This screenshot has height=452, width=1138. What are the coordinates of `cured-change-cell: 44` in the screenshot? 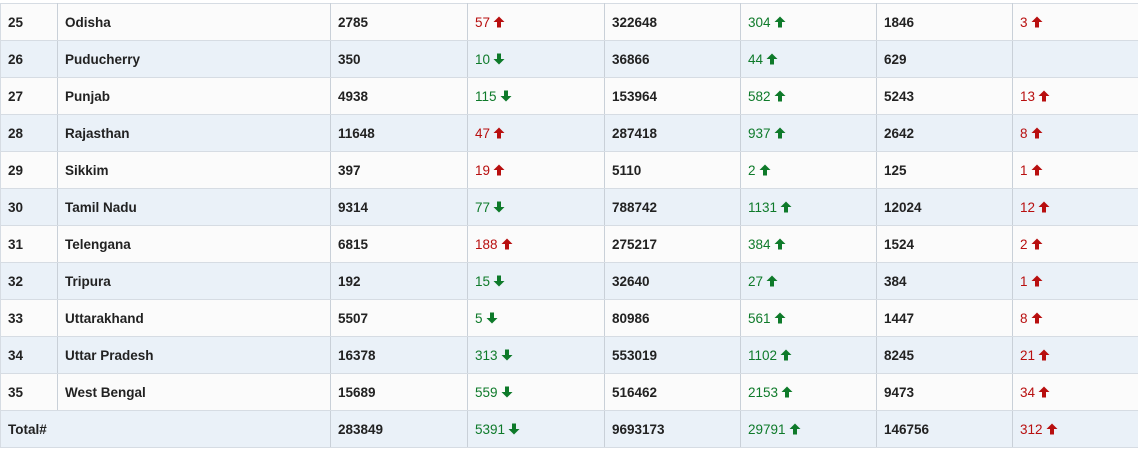 It's located at (809, 59).